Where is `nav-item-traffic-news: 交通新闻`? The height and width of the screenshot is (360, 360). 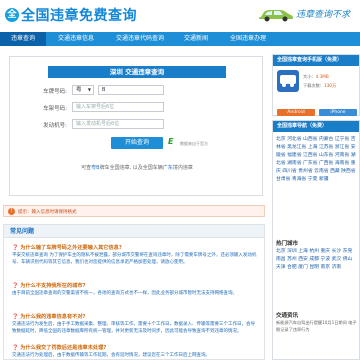 nav-item-traffic-news: 交通新闻 is located at coordinates (196, 39).